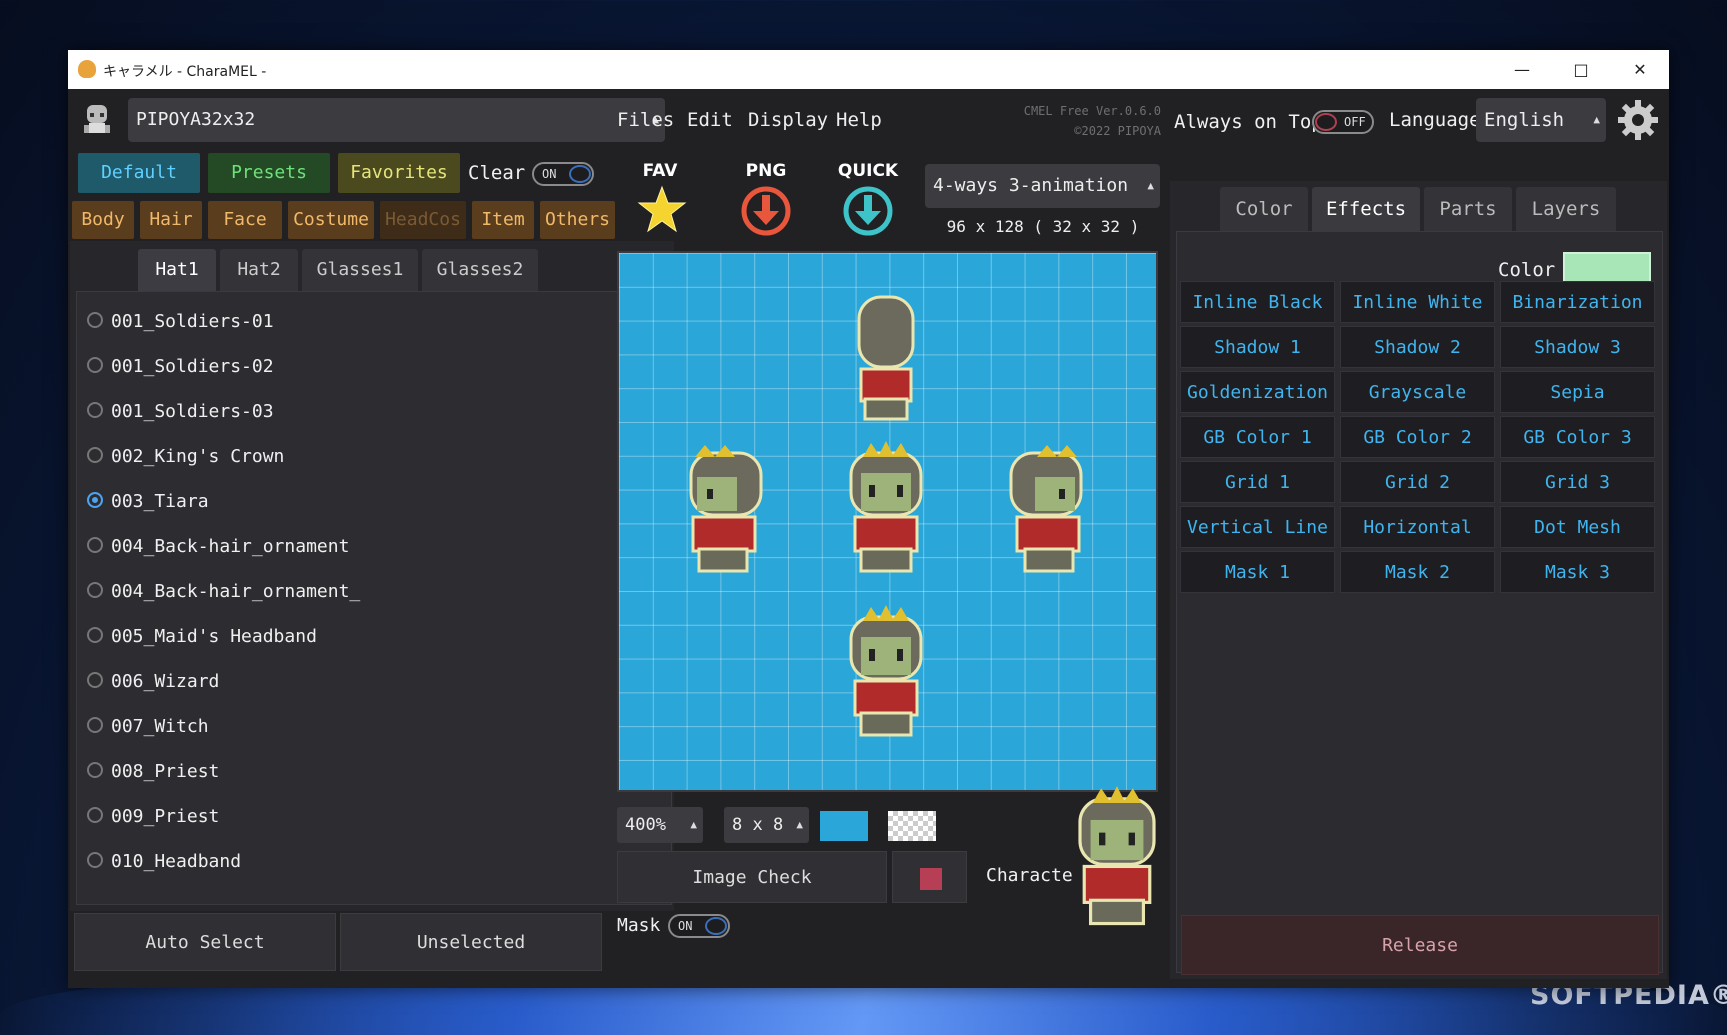 This screenshot has width=1727, height=1035. What do you see at coordinates (788, 120) in the screenshot?
I see `menu-display: Display` at bounding box center [788, 120].